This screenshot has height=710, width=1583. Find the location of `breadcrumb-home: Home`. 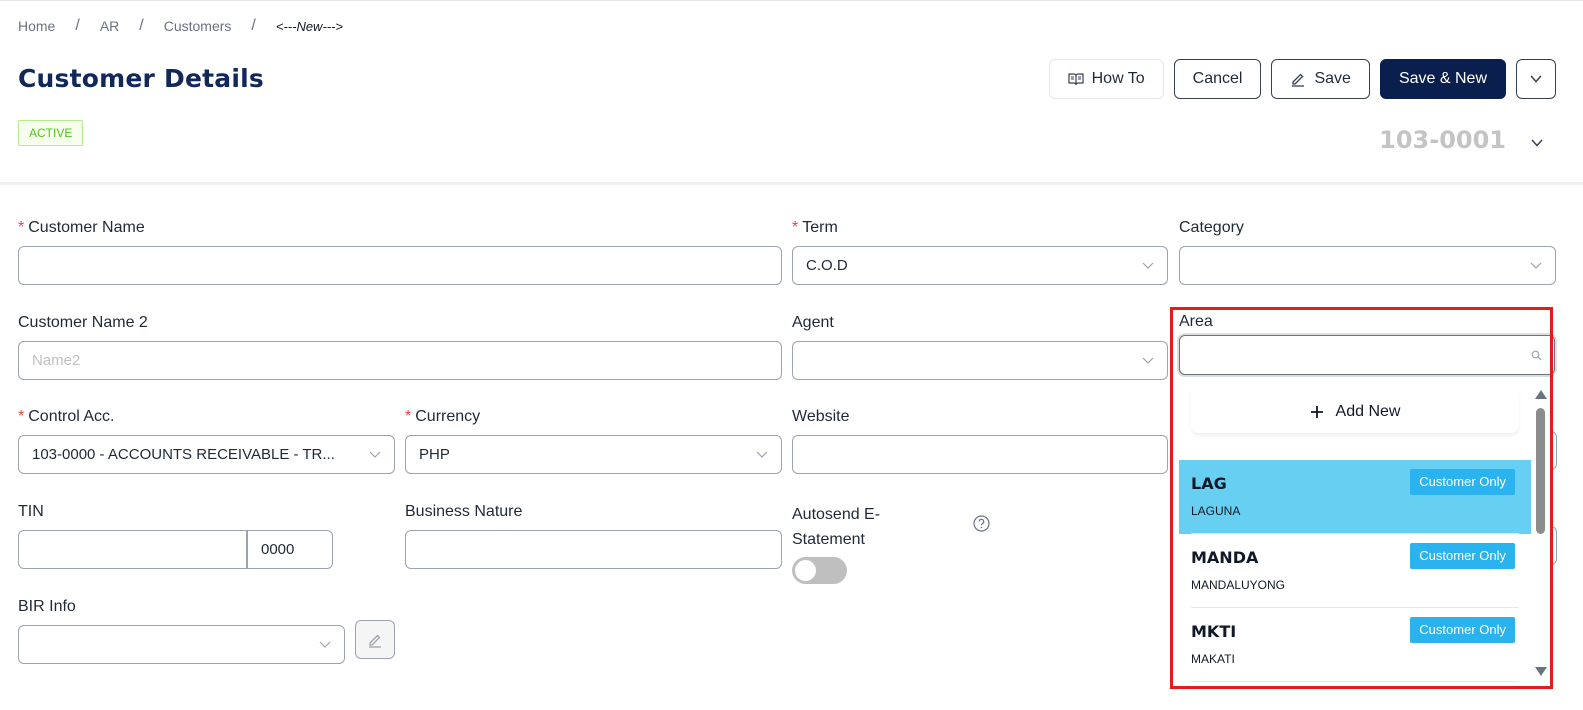

breadcrumb-home: Home is located at coordinates (36, 26).